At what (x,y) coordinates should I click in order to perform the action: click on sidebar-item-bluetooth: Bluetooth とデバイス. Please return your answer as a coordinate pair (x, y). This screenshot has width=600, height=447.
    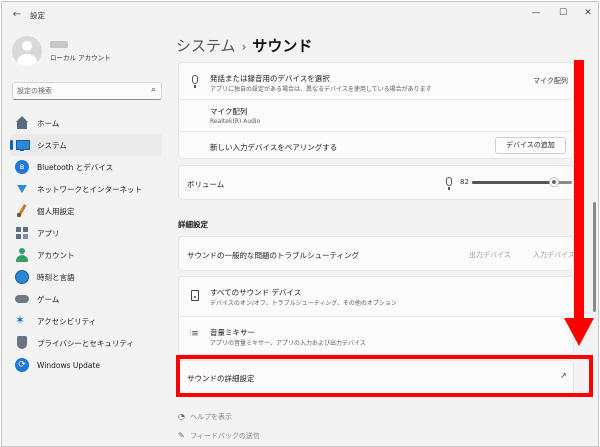
    Looking at the image, I should click on (86, 167).